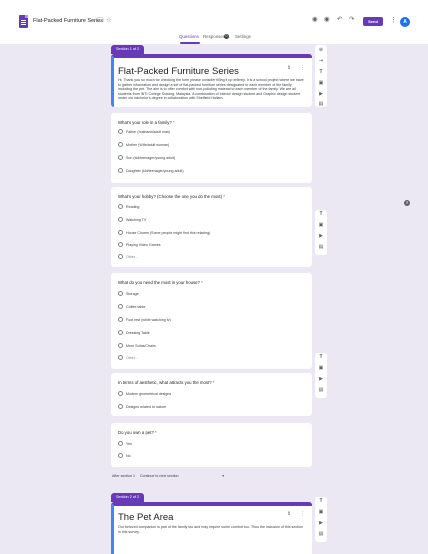 The width and height of the screenshot is (428, 554). What do you see at coordinates (123, 476) in the screenshot?
I see `after-section-label: After section 1` at bounding box center [123, 476].